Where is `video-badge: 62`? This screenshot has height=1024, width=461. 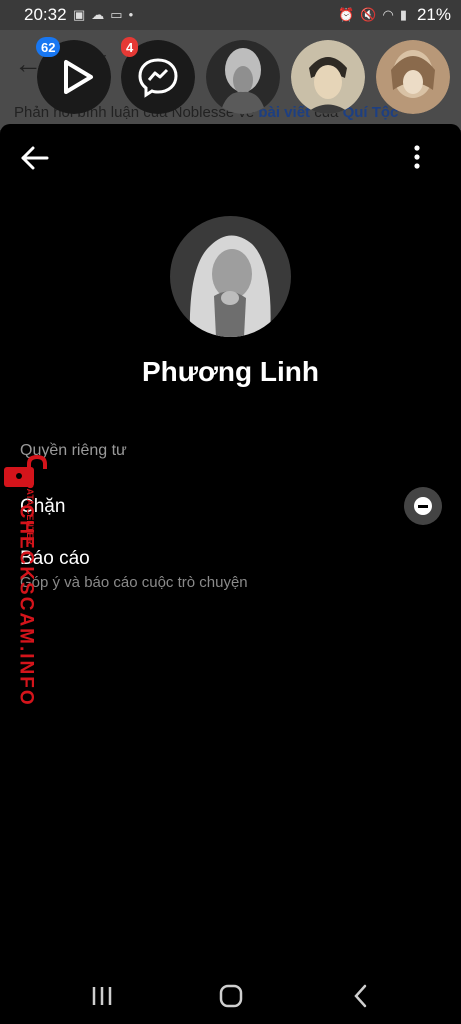
video-badge: 62 is located at coordinates (48, 47).